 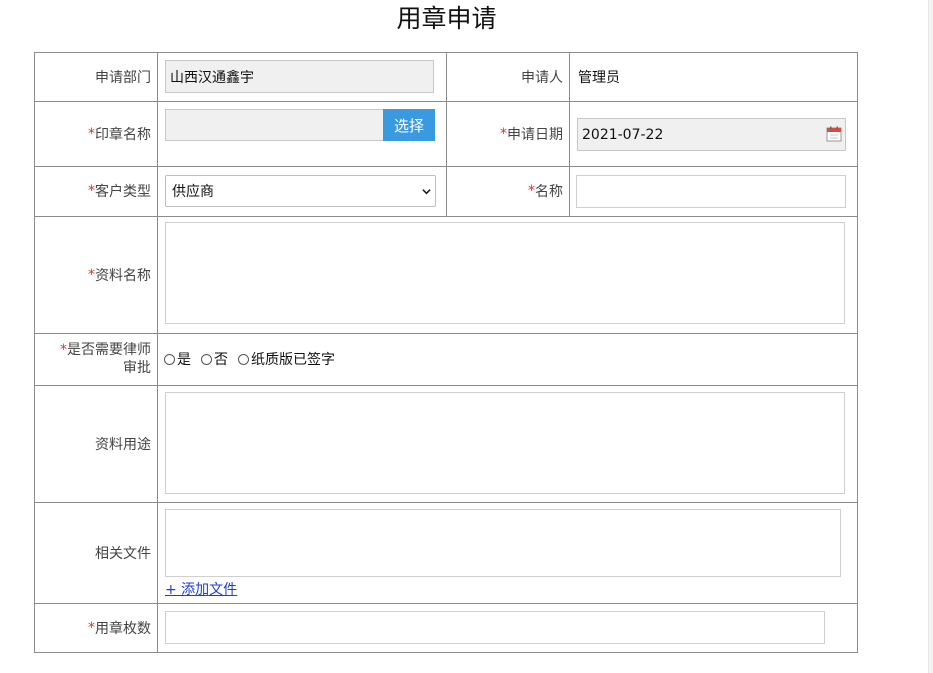 I want to click on calendar-icon, so click(x=834, y=134).